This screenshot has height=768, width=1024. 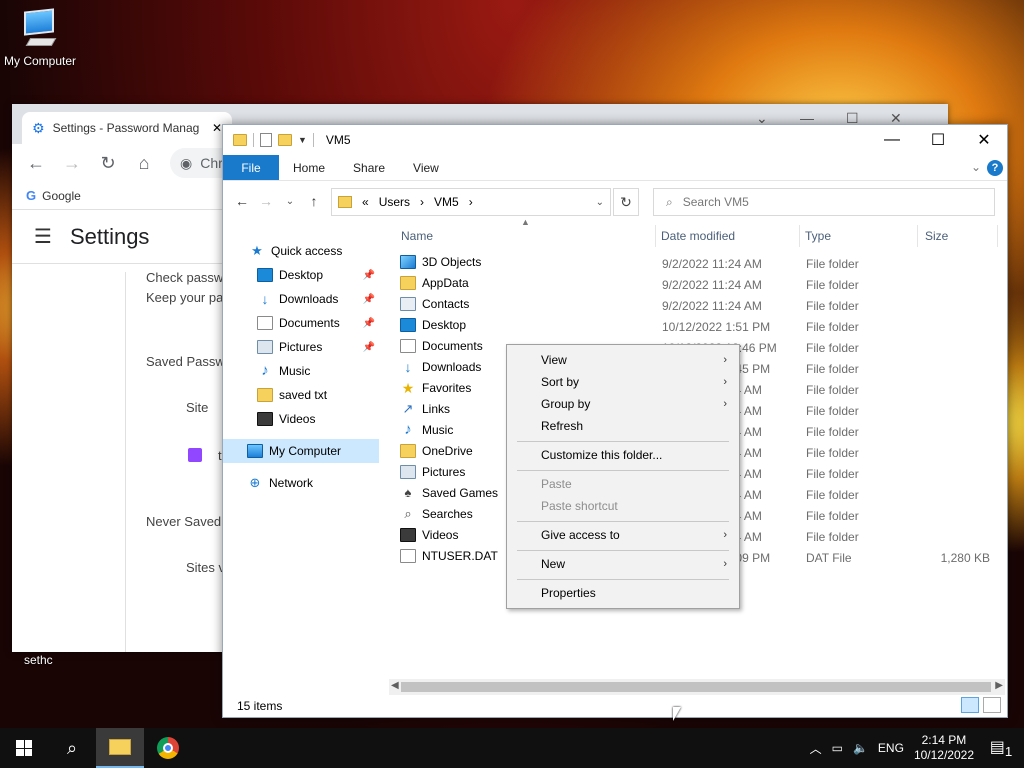 I want to click on column-header-name: Name, so click(x=417, y=236).